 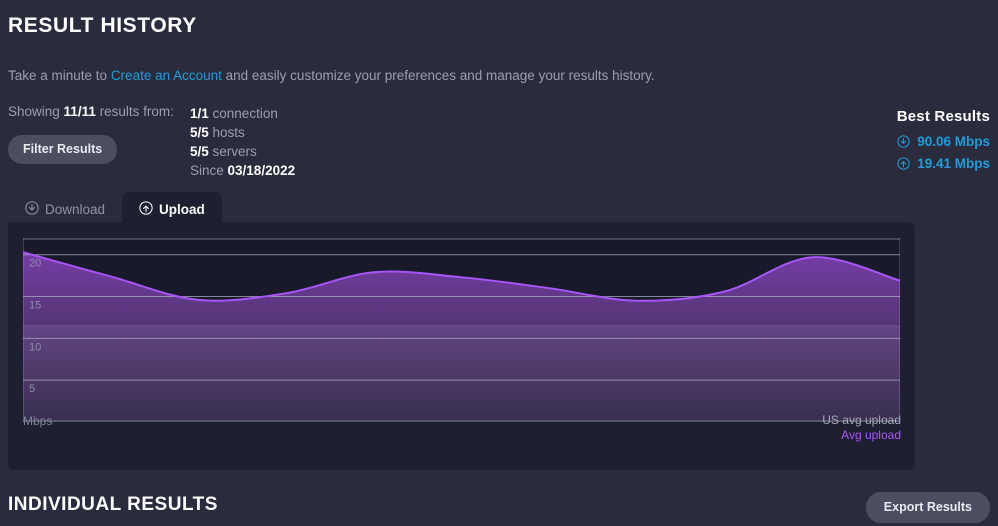 What do you see at coordinates (182, 209) in the screenshot?
I see `tab-upload-label: Upload` at bounding box center [182, 209].